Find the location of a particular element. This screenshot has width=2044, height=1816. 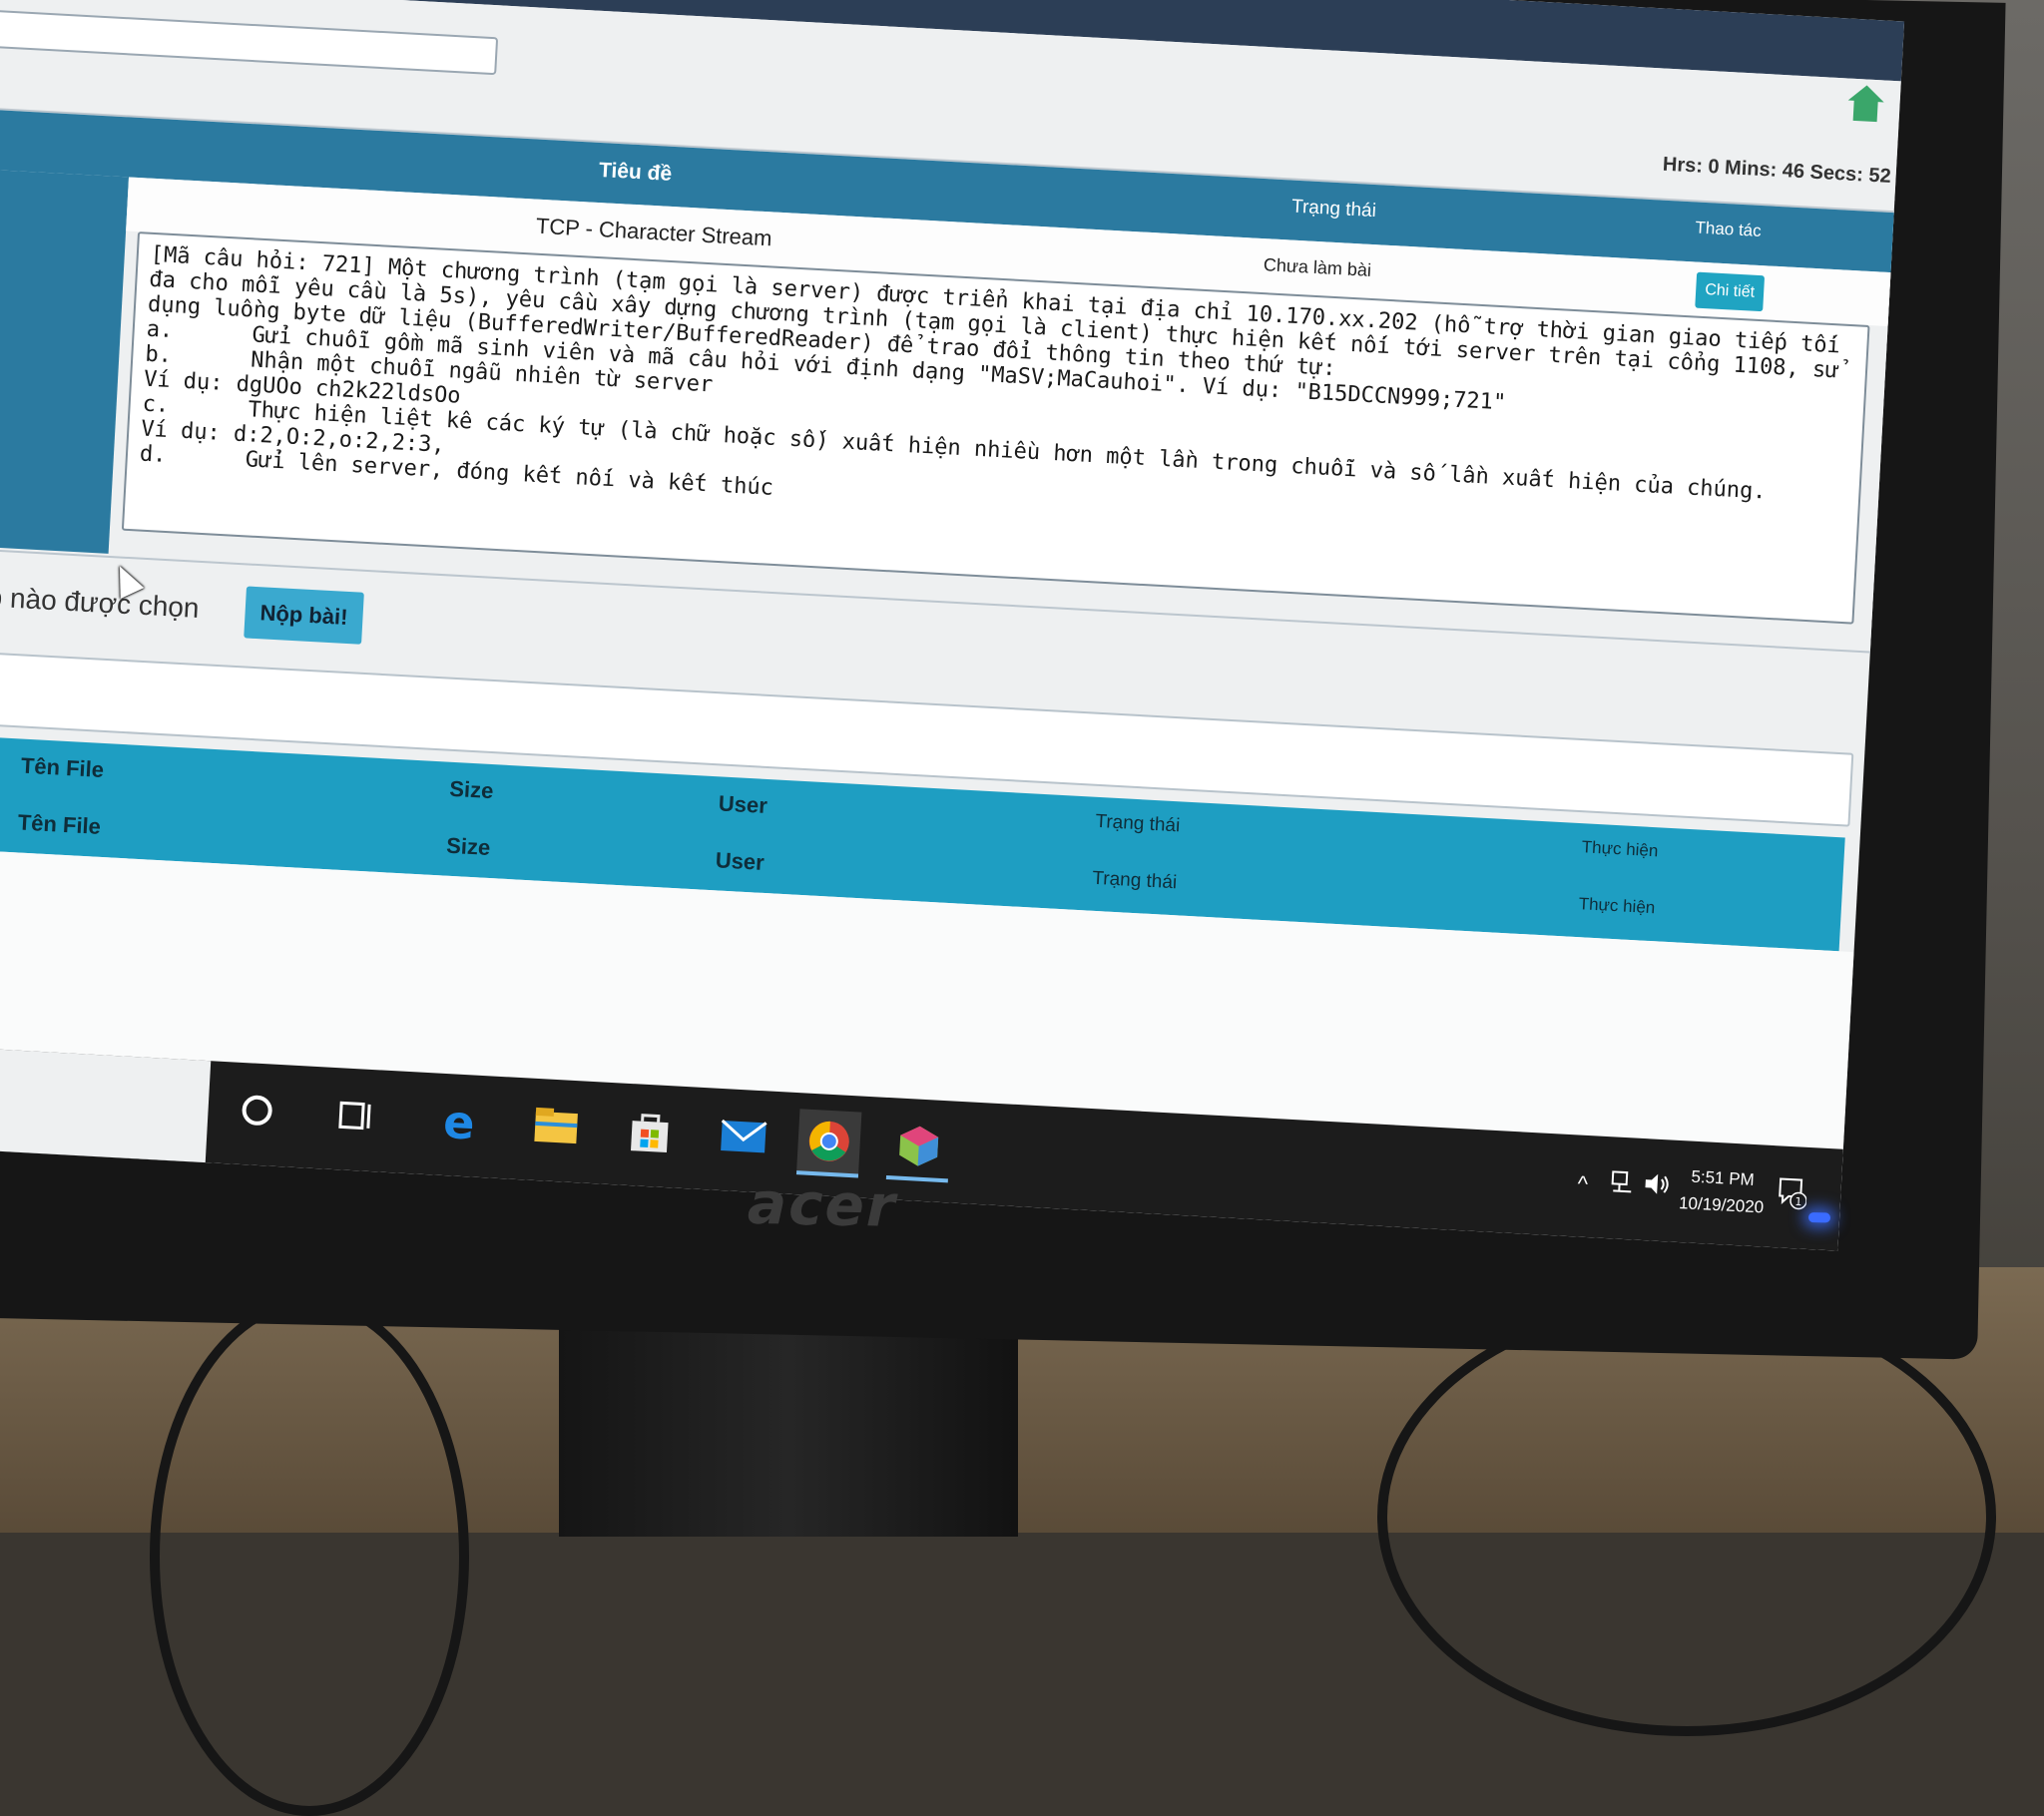

detail-button: Chi tiết is located at coordinates (1730, 292).